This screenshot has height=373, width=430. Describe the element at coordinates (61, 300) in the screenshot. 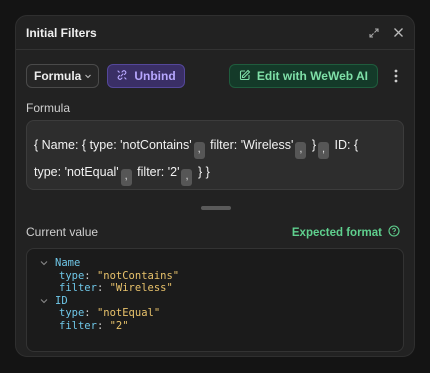

I see `tree-key: ID` at that location.